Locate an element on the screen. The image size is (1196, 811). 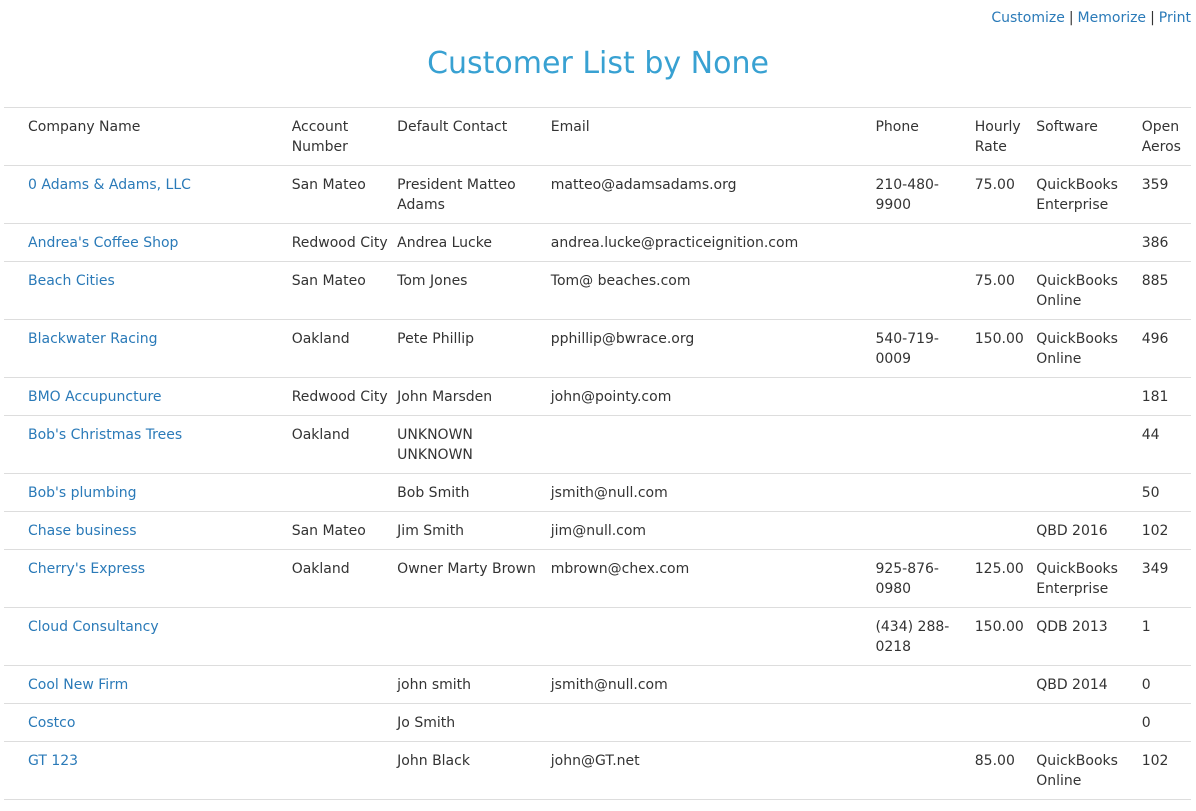
default-contact-cell: Tom Jones is located at coordinates (470, 290).